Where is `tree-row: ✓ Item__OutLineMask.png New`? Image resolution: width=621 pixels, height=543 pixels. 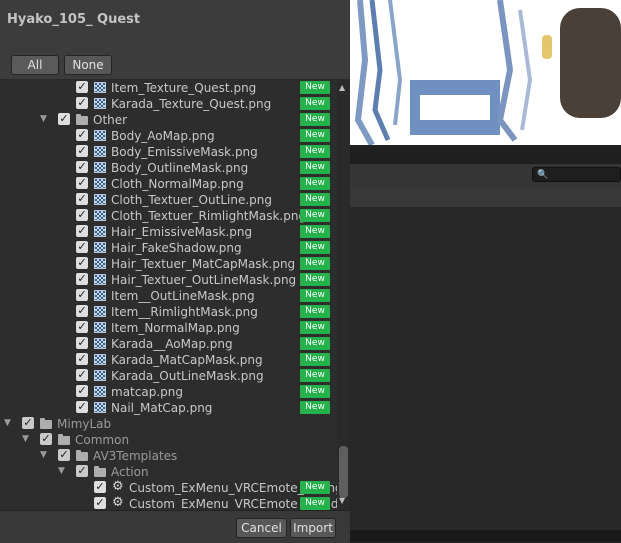
tree-row: ✓ Item__OutLineMask.png New is located at coordinates (168, 296).